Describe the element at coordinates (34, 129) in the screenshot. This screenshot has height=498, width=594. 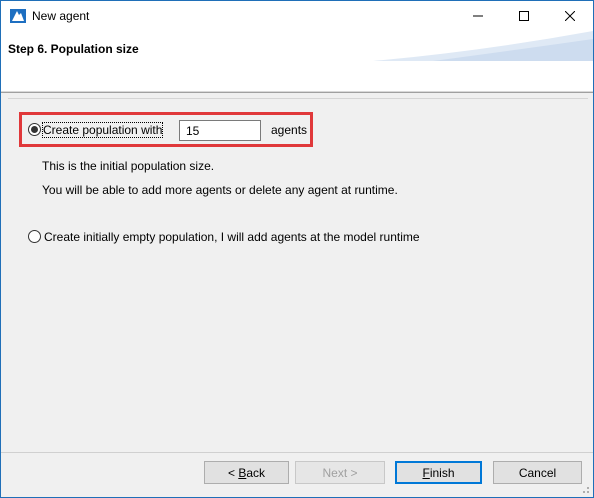
I see `create-population-radio` at that location.